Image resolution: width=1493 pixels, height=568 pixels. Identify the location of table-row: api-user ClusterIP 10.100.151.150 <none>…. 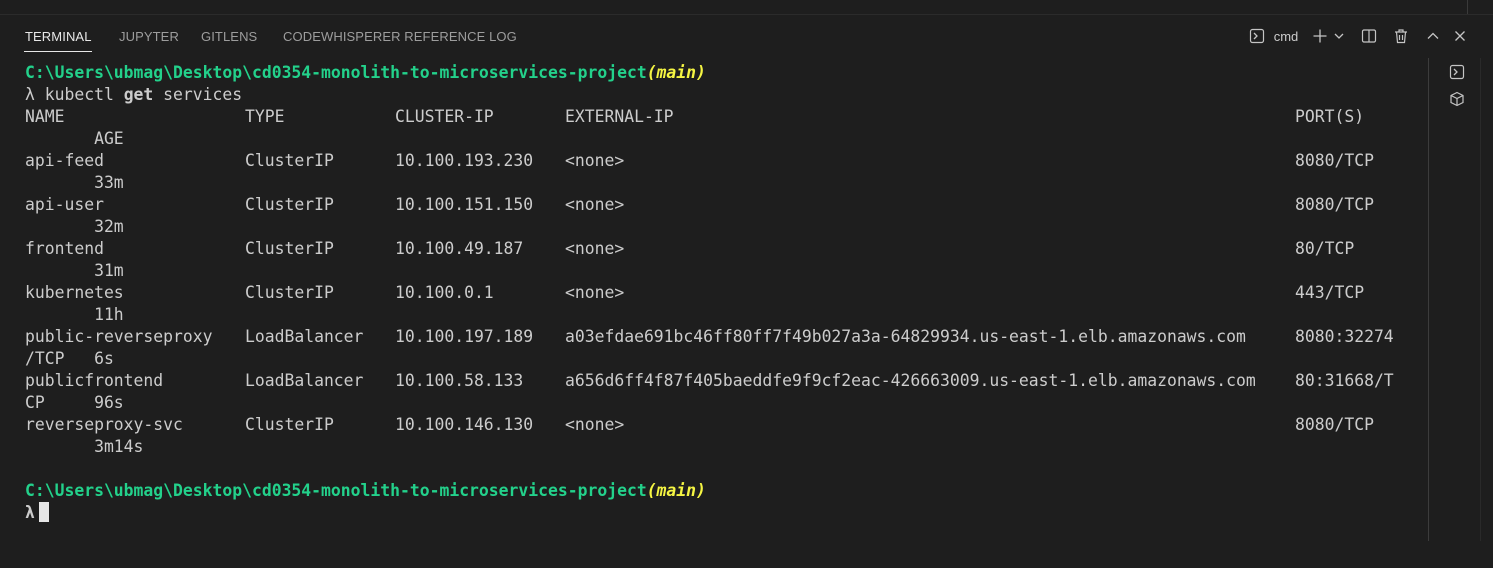
(725, 205).